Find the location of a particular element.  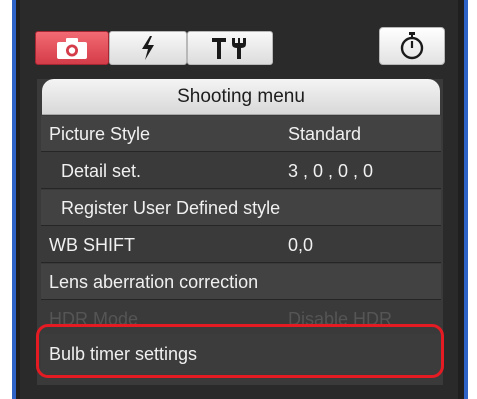

menu-item-wb-shift: WB SHIFT 0,0 is located at coordinates (241, 245).